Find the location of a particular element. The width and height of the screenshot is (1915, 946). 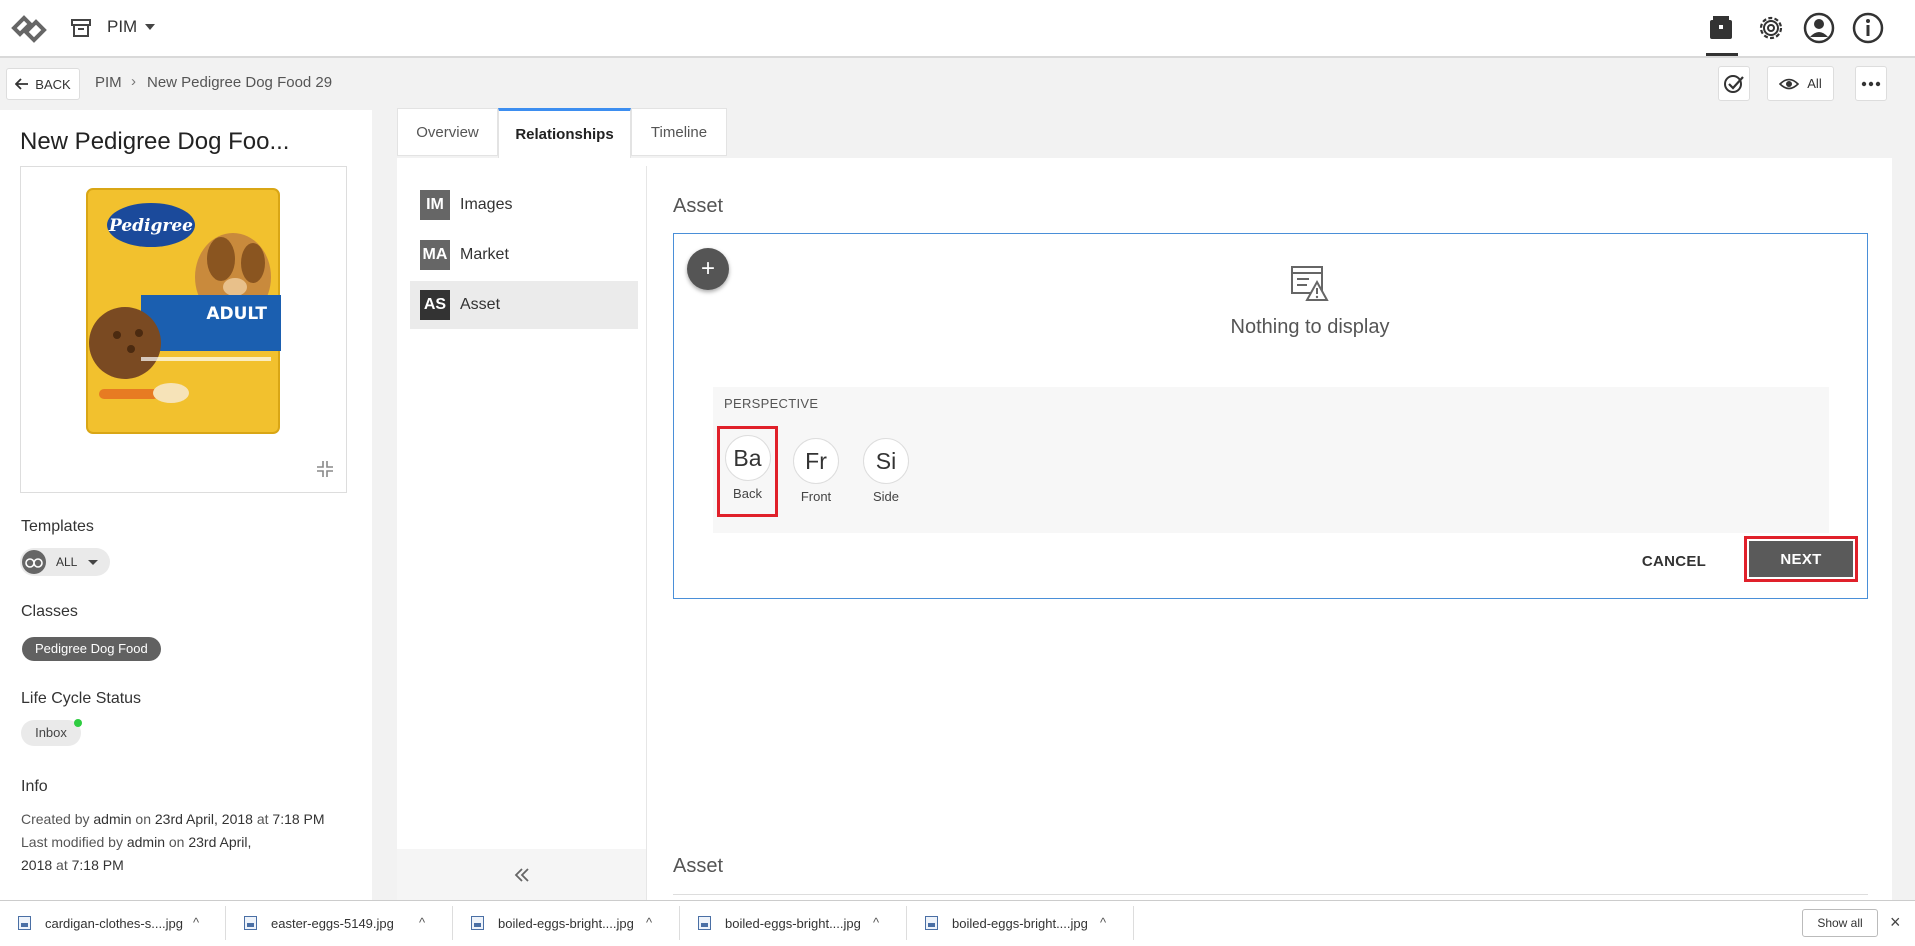

download-filename: easter-eggs-5149.jpg is located at coordinates (332, 923).